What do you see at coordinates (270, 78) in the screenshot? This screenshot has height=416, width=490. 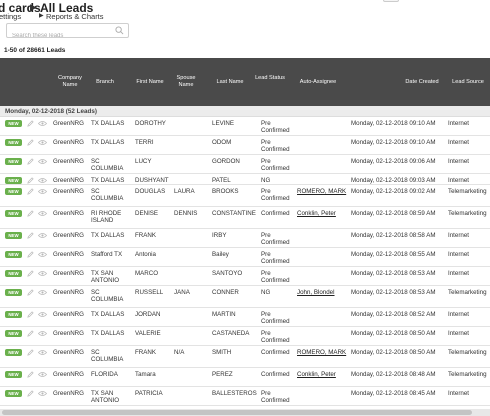 I see `column-header-lead-status: Lead Status` at bounding box center [270, 78].